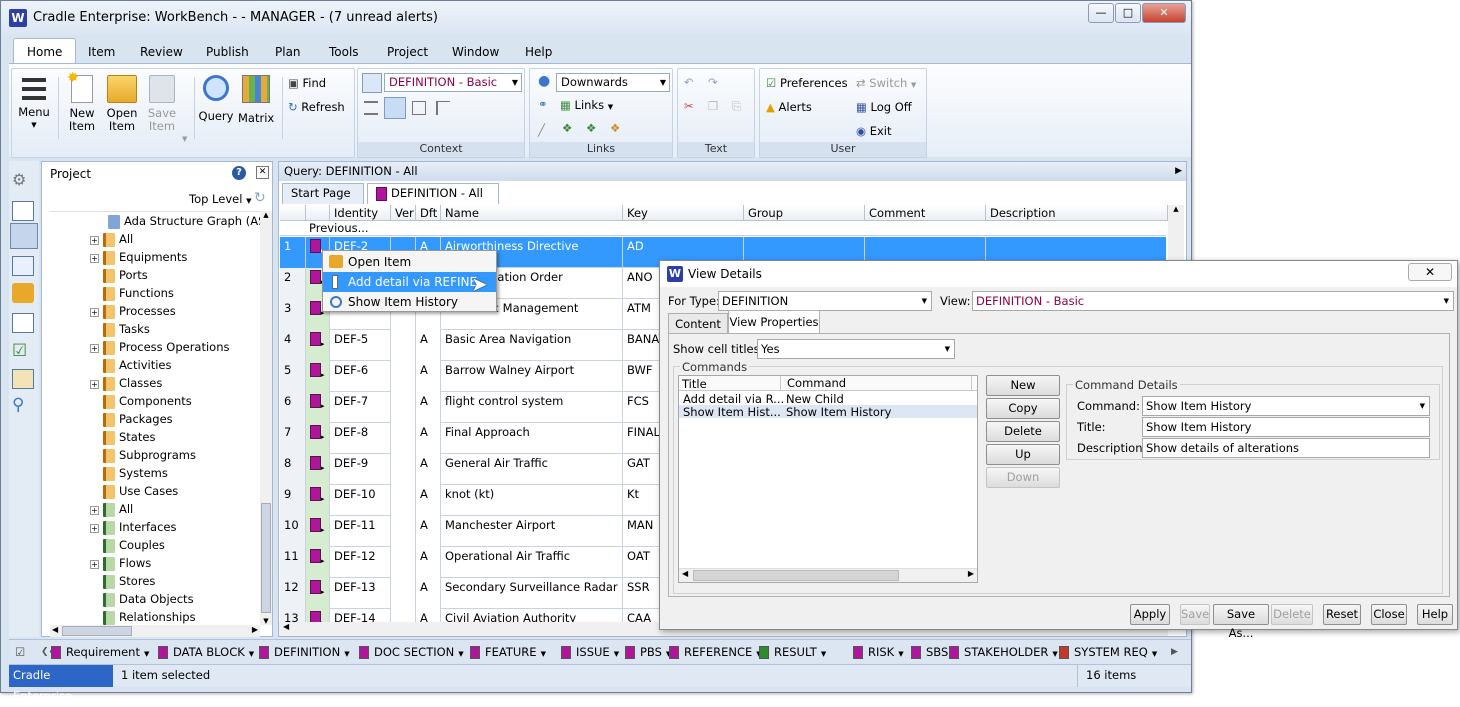 This screenshot has height=707, width=1460. What do you see at coordinates (567, 128) in the screenshot?
I see `link-add-icon: ❖` at bounding box center [567, 128].